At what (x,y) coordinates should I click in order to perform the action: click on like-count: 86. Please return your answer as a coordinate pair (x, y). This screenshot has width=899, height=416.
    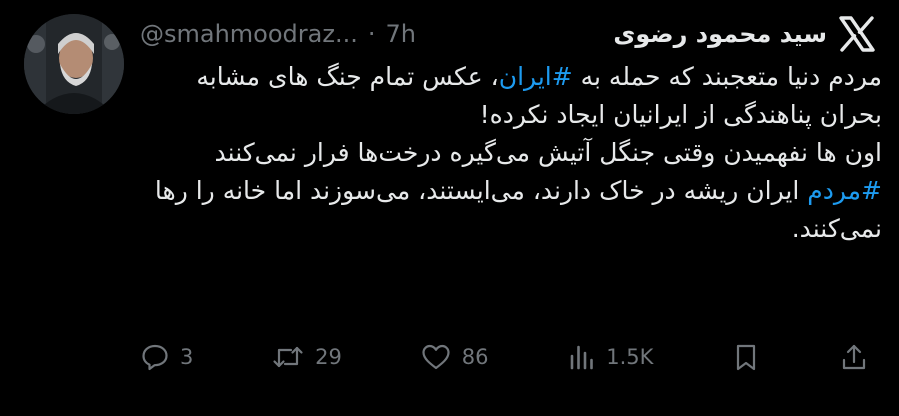
    Looking at the image, I should click on (475, 357).